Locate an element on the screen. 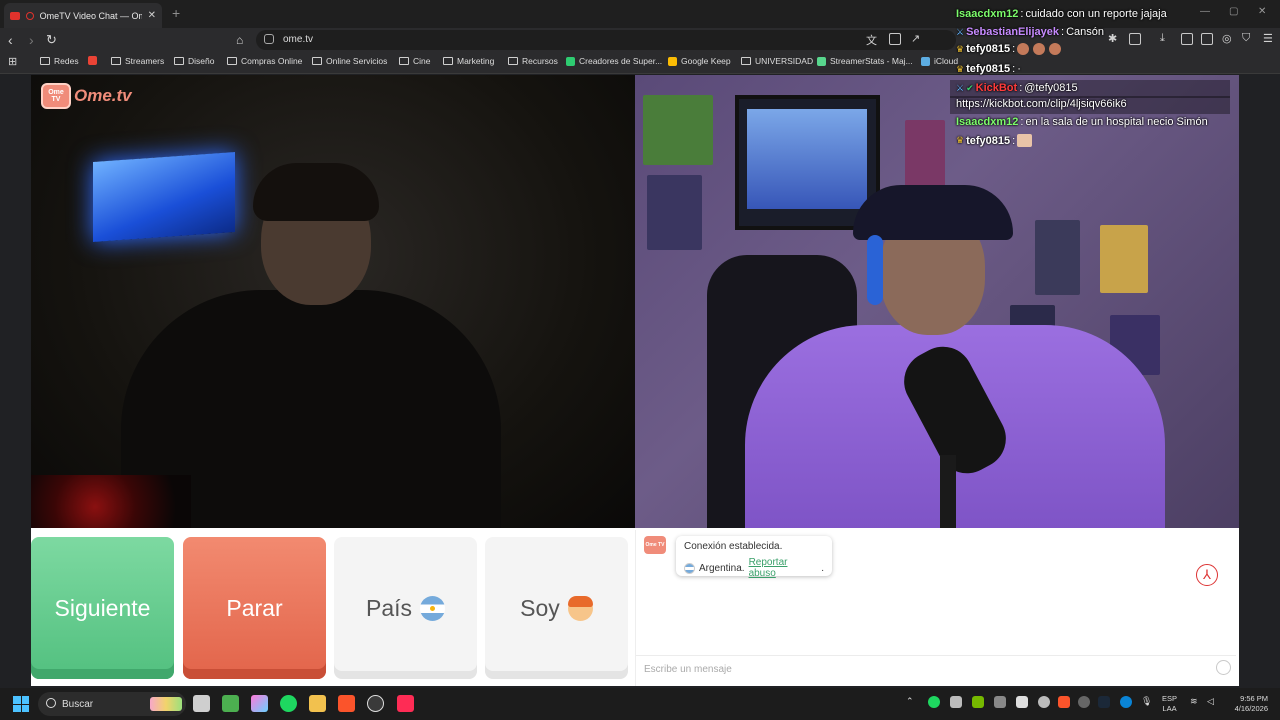 The width and height of the screenshot is (1280, 720). language-indicator: ESP LAA is located at coordinates (1169, 704).